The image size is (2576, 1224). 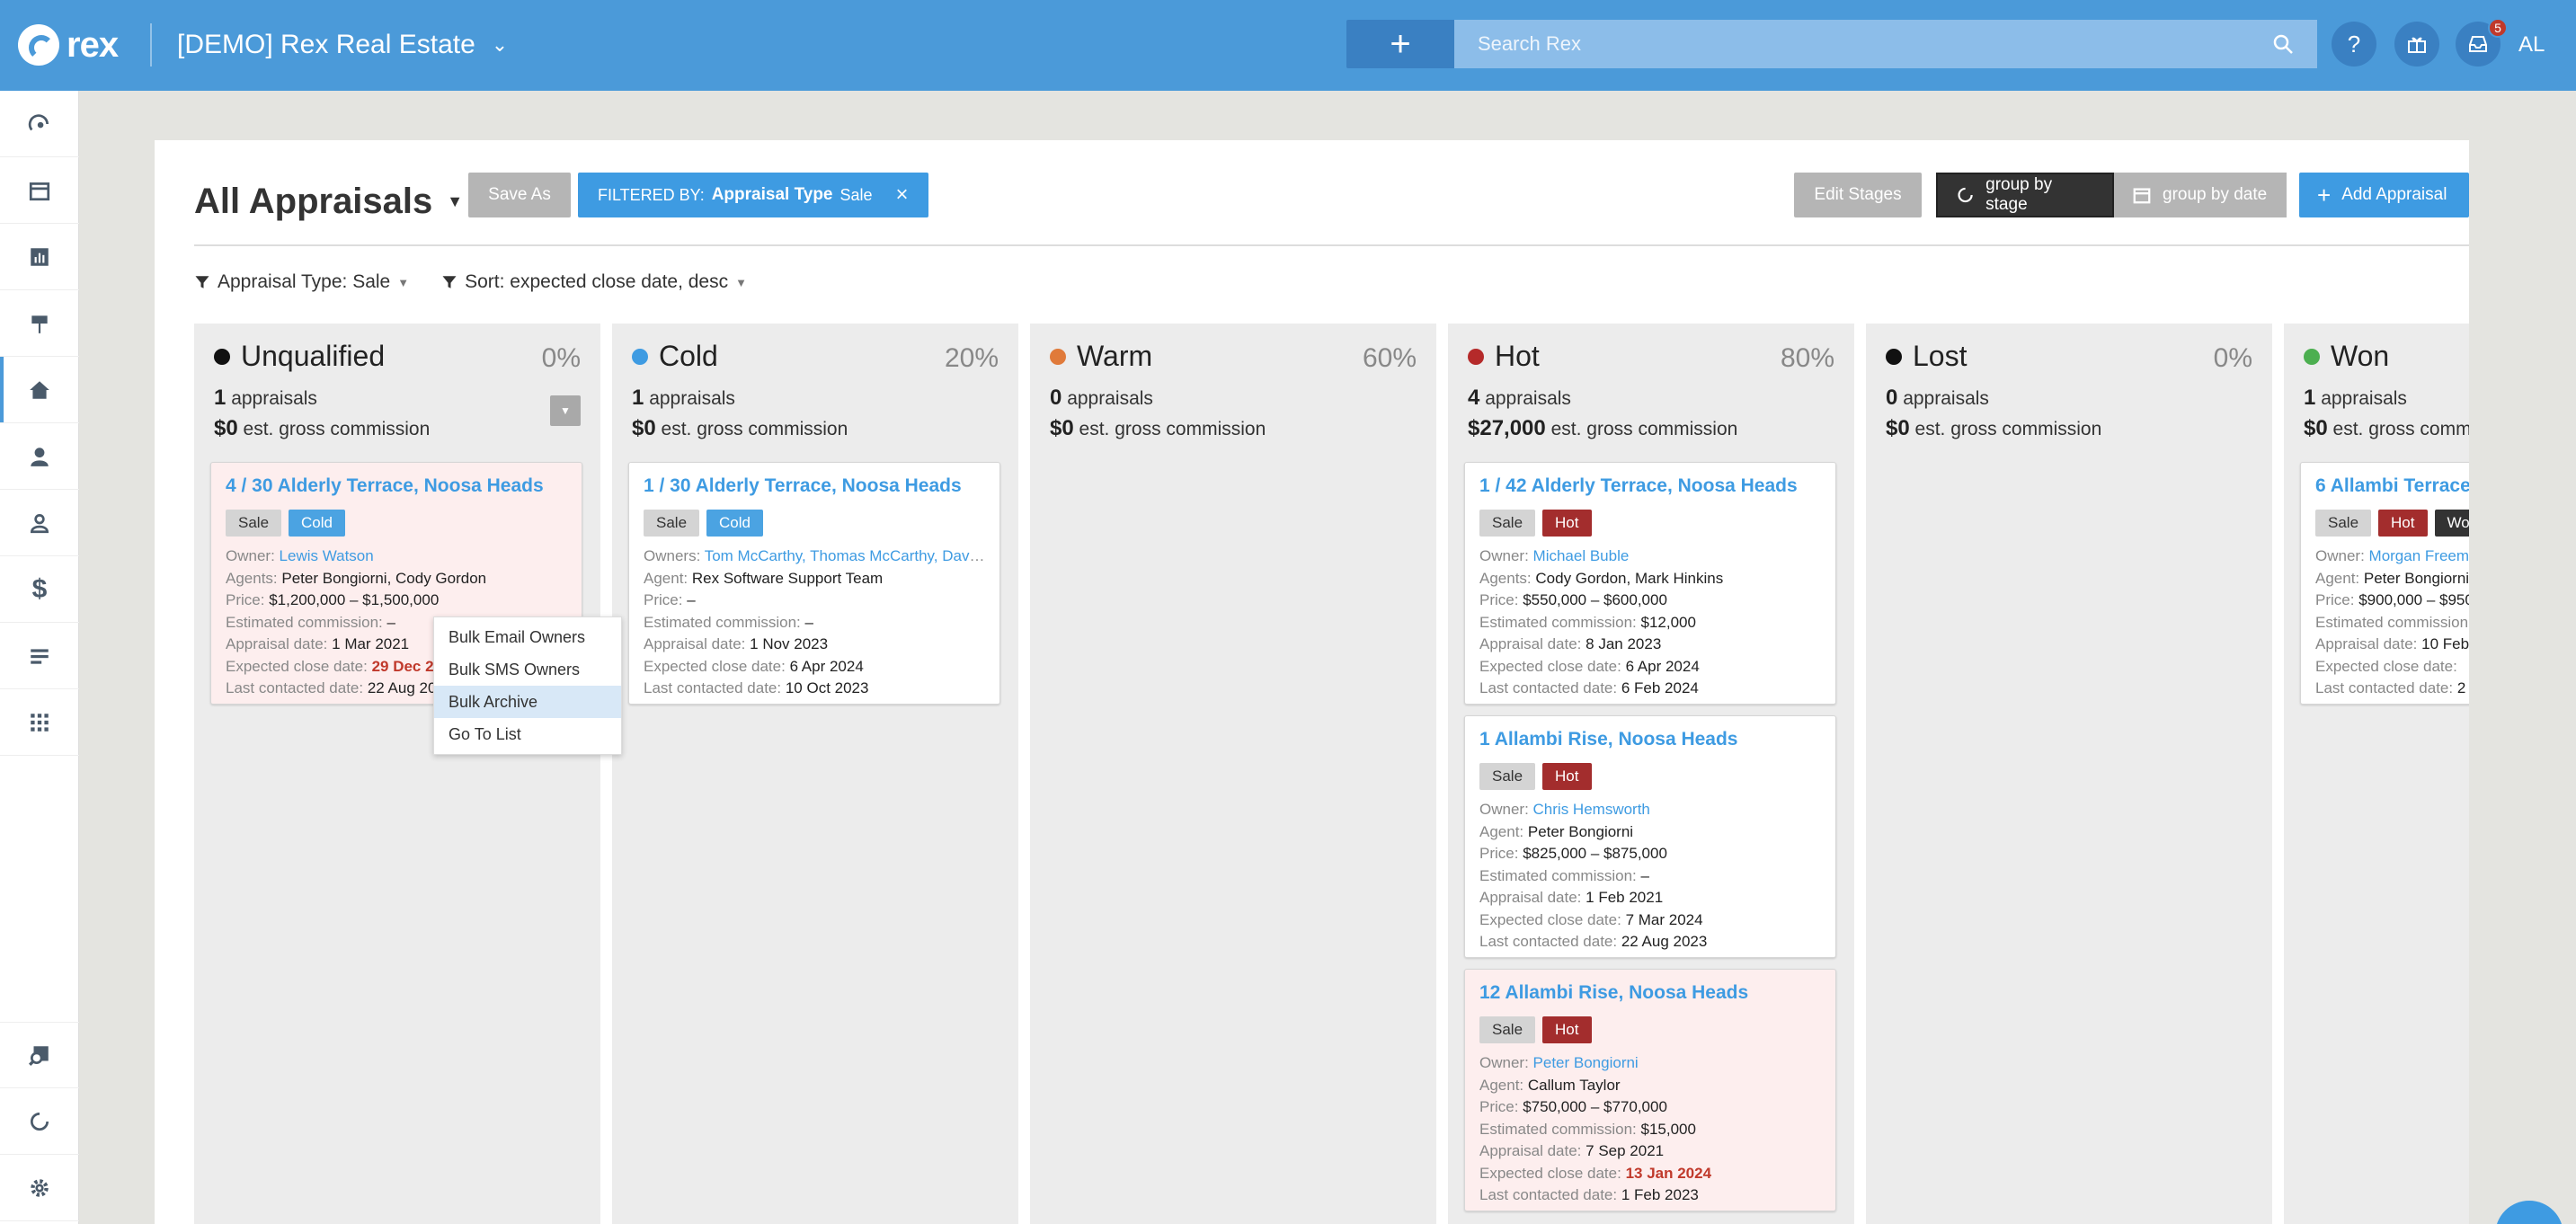 I want to click on count-label: appraisals, so click(x=2364, y=398).